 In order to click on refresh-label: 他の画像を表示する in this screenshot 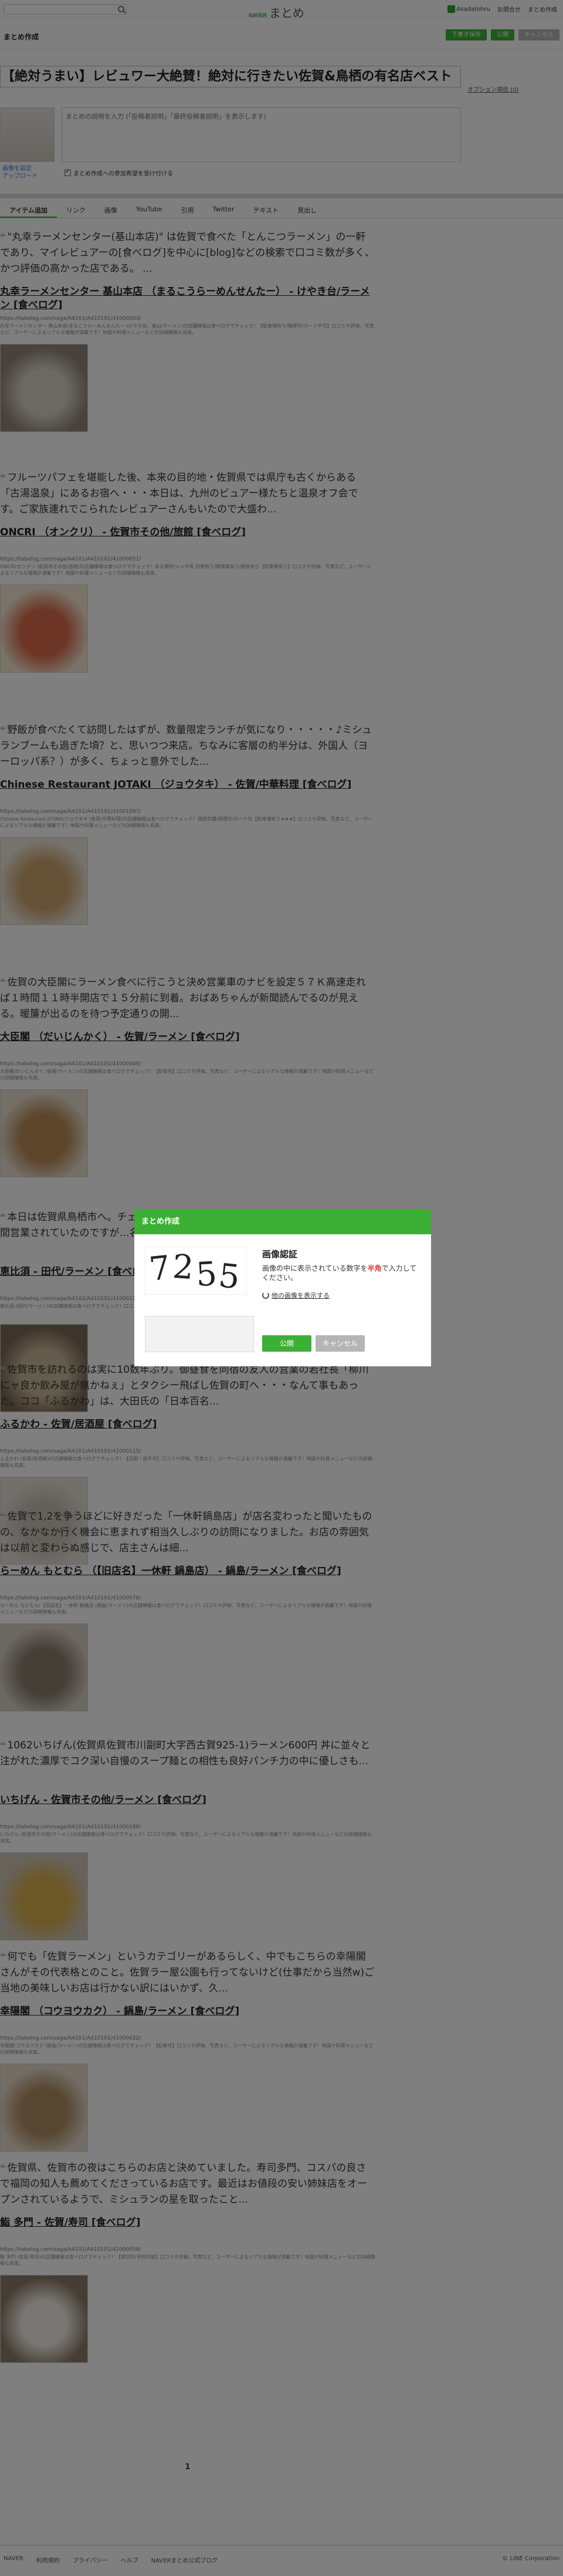, I will do `click(301, 1295)`.